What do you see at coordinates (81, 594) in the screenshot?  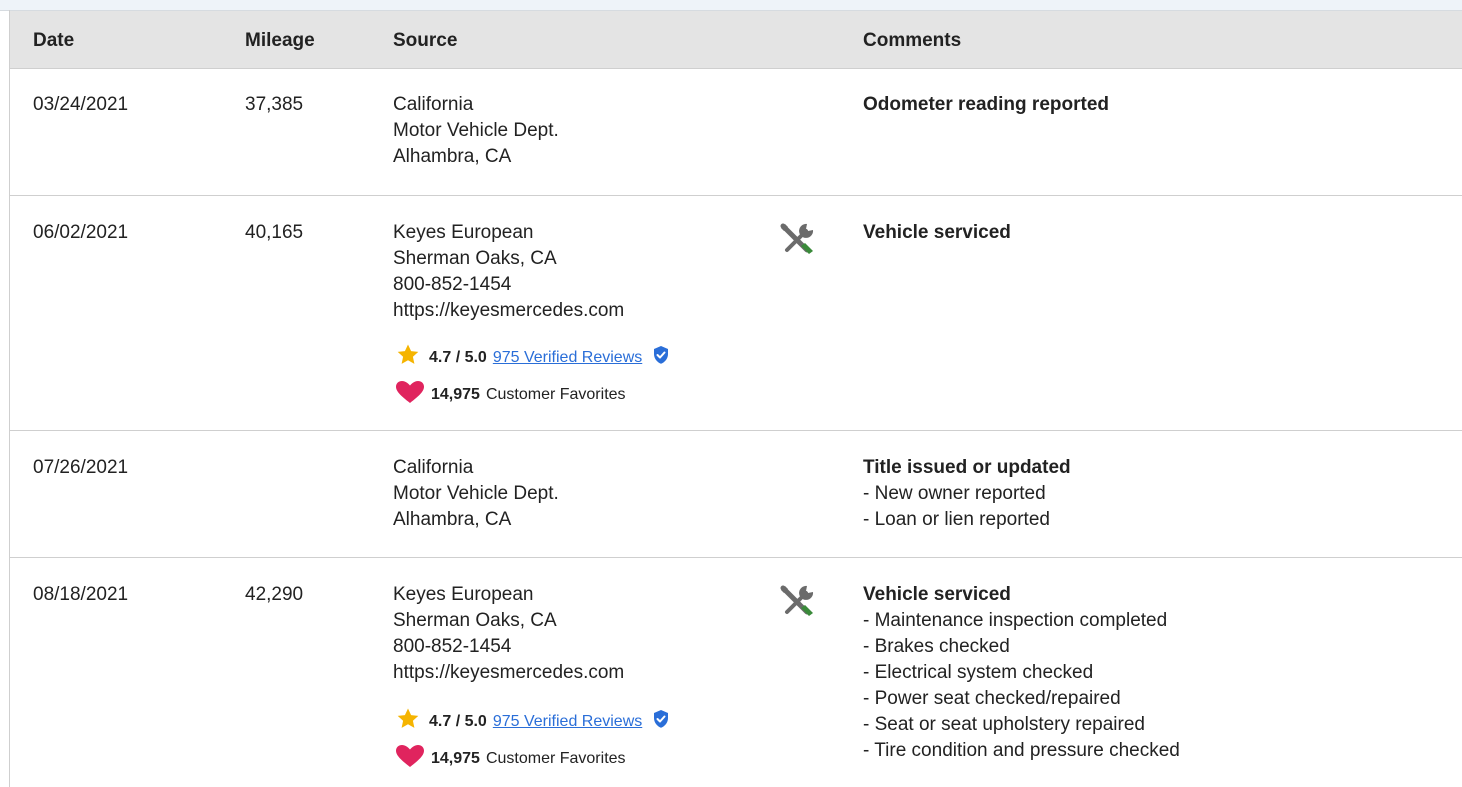 I see `date-cell: 08/18/2021` at bounding box center [81, 594].